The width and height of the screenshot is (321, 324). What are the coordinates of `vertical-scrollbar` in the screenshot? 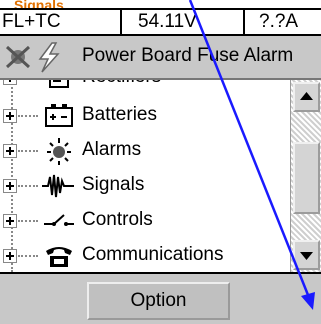 It's located at (305, 176).